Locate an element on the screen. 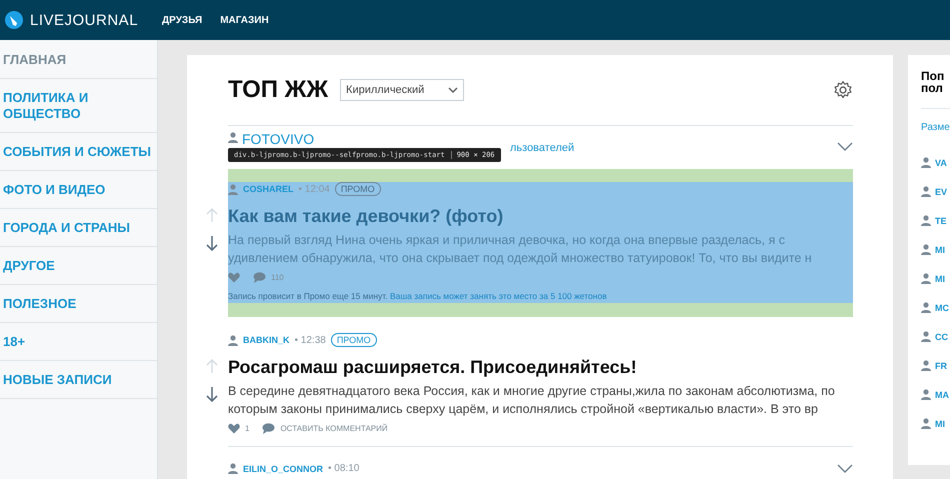 The width and height of the screenshot is (950, 479). sidebar-item: ПОЛИТИКА И ОБЩЕСТВО is located at coordinates (78, 106).